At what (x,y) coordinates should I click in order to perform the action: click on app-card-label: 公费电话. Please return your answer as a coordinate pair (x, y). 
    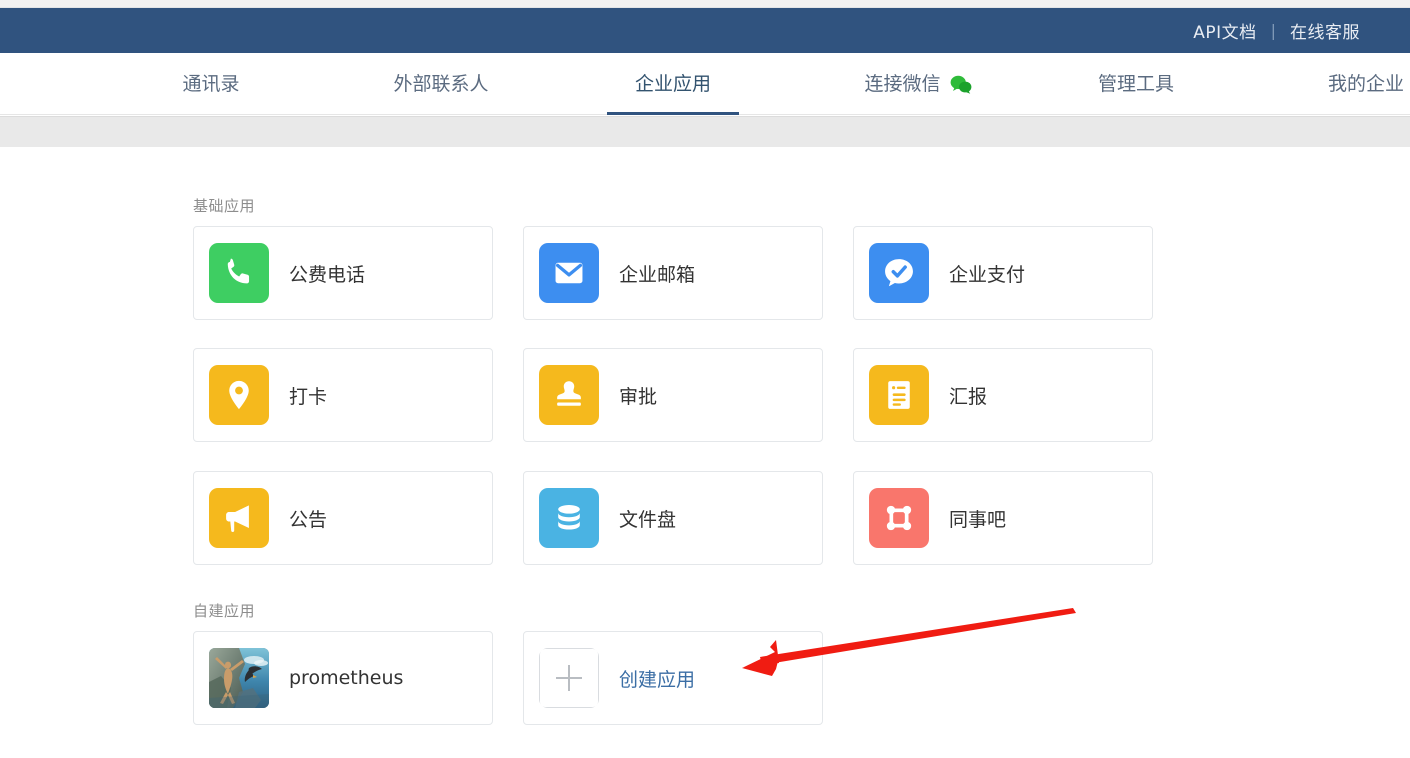
    Looking at the image, I should click on (327, 274).